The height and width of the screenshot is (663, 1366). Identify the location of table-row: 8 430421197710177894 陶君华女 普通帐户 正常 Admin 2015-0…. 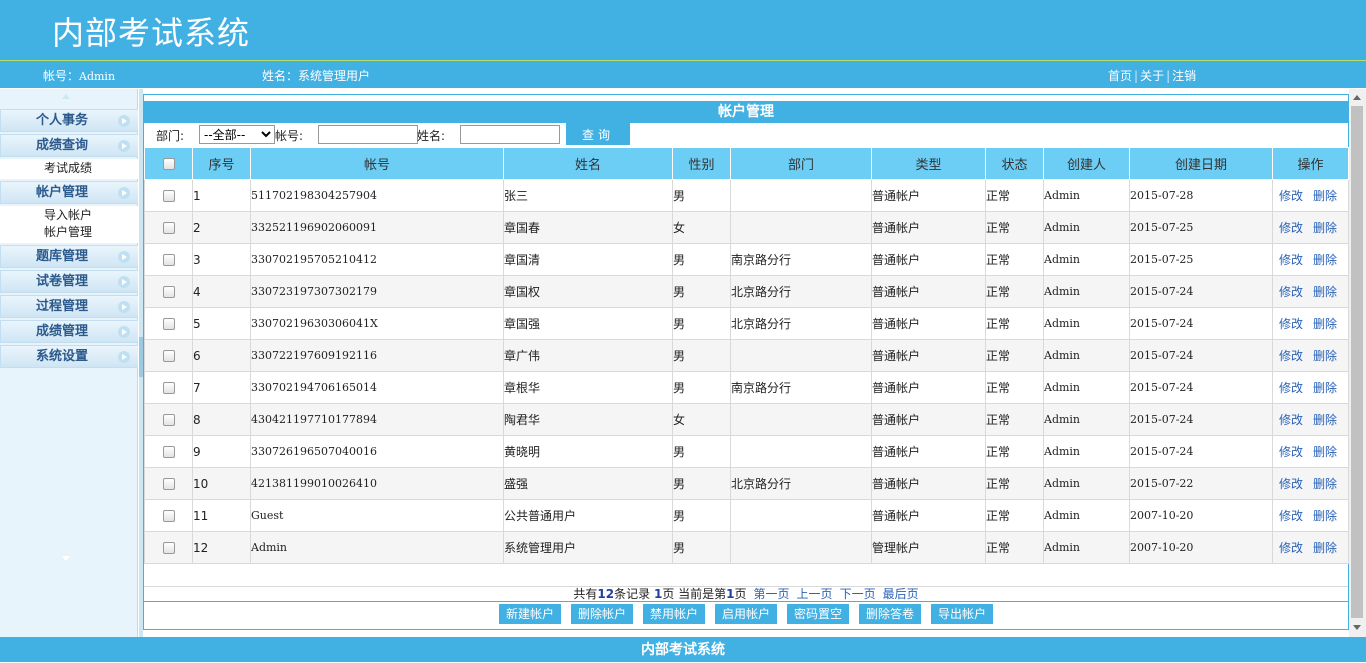
(746, 419).